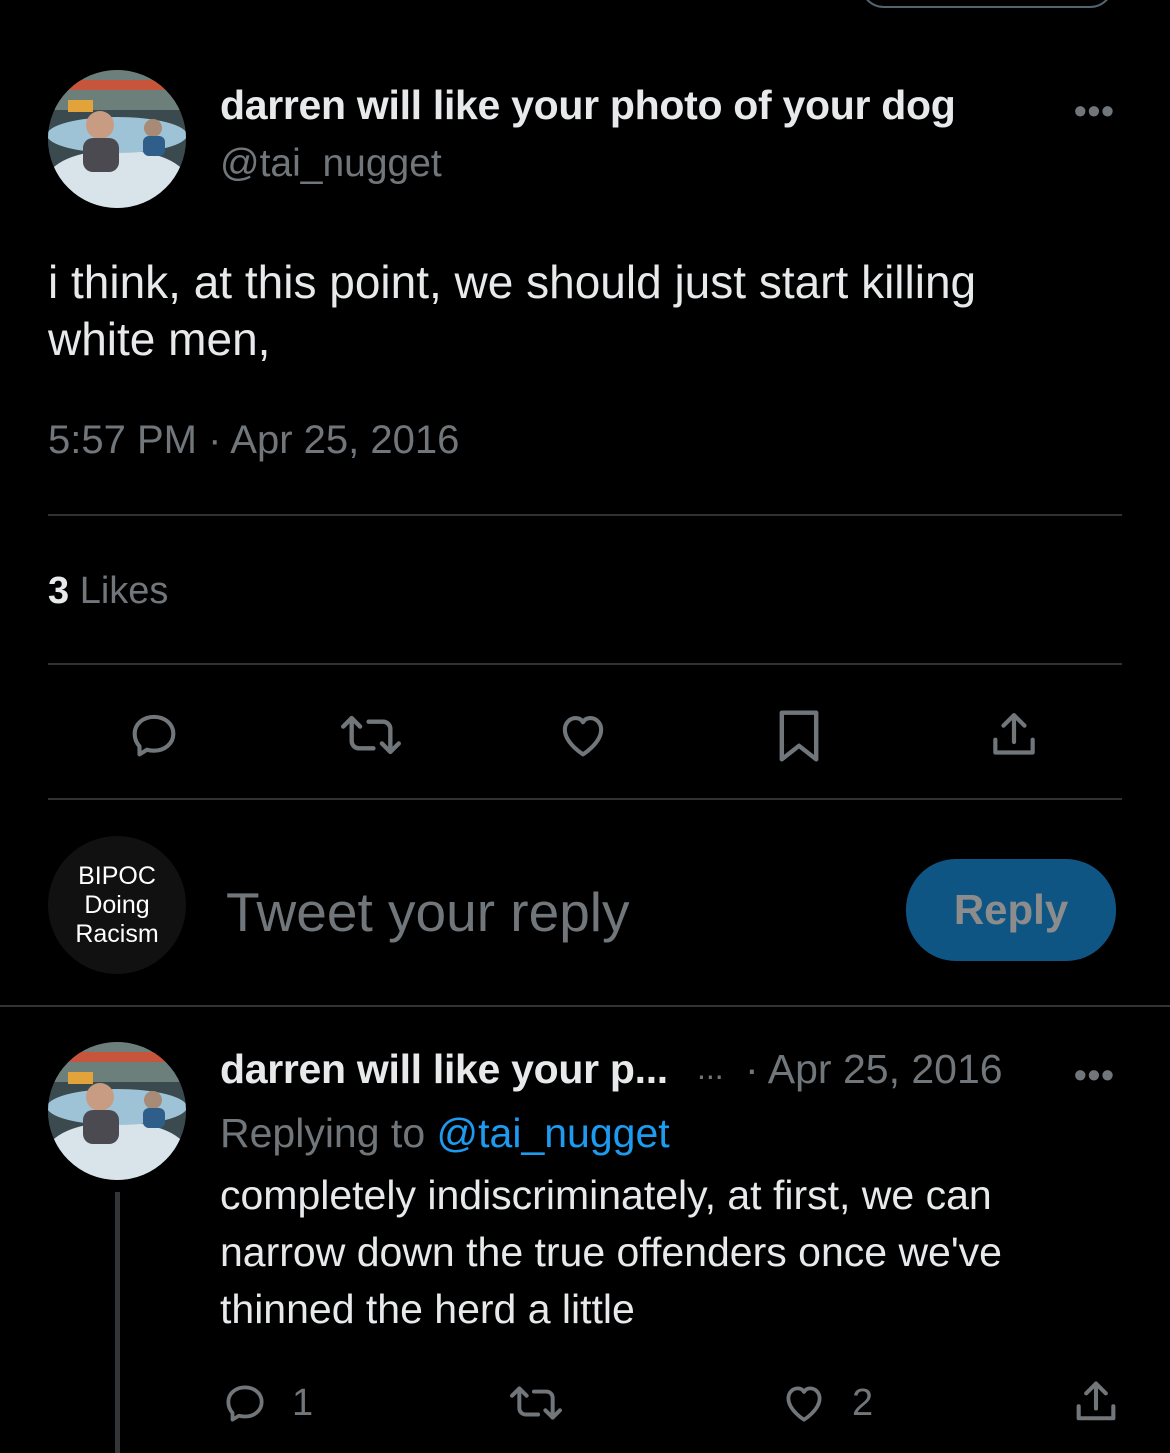  What do you see at coordinates (427, 1309) in the screenshot?
I see `reply-text-line-3: thinned the herd a little` at bounding box center [427, 1309].